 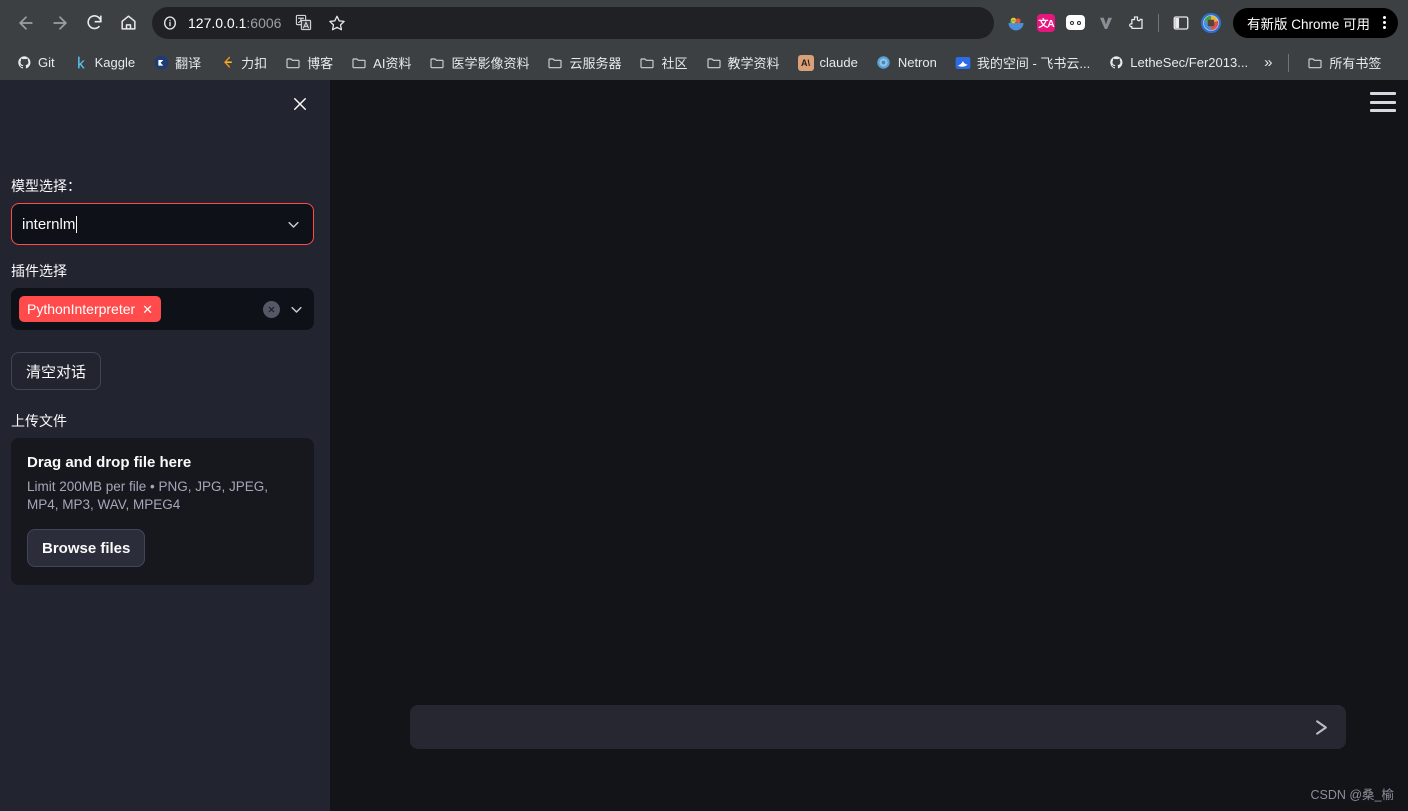 I want to click on bookmark-folder-community: 社区, so click(x=663, y=62).